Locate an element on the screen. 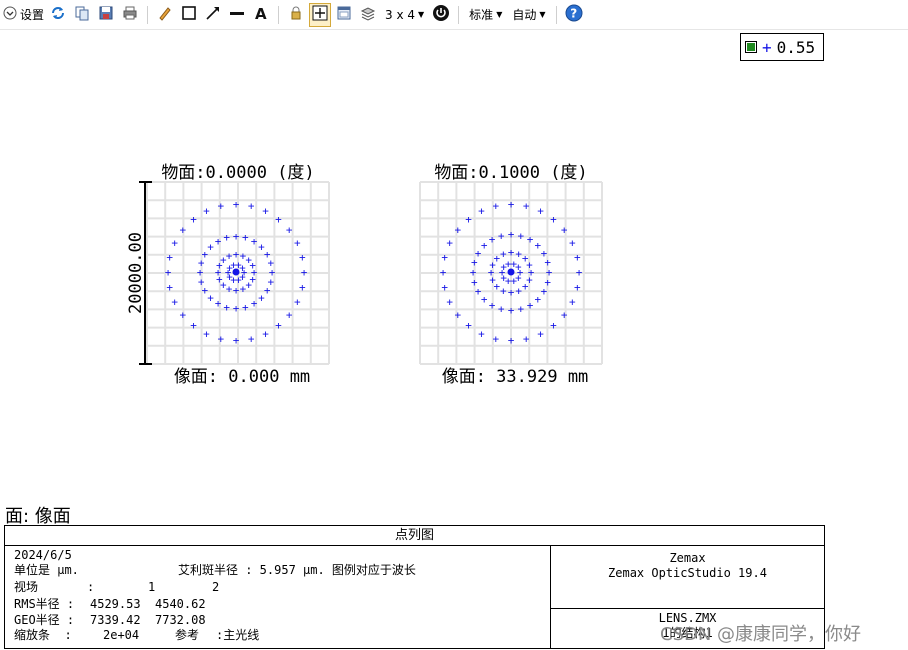  rms-value-2: 4540.62 is located at coordinates (180, 604).